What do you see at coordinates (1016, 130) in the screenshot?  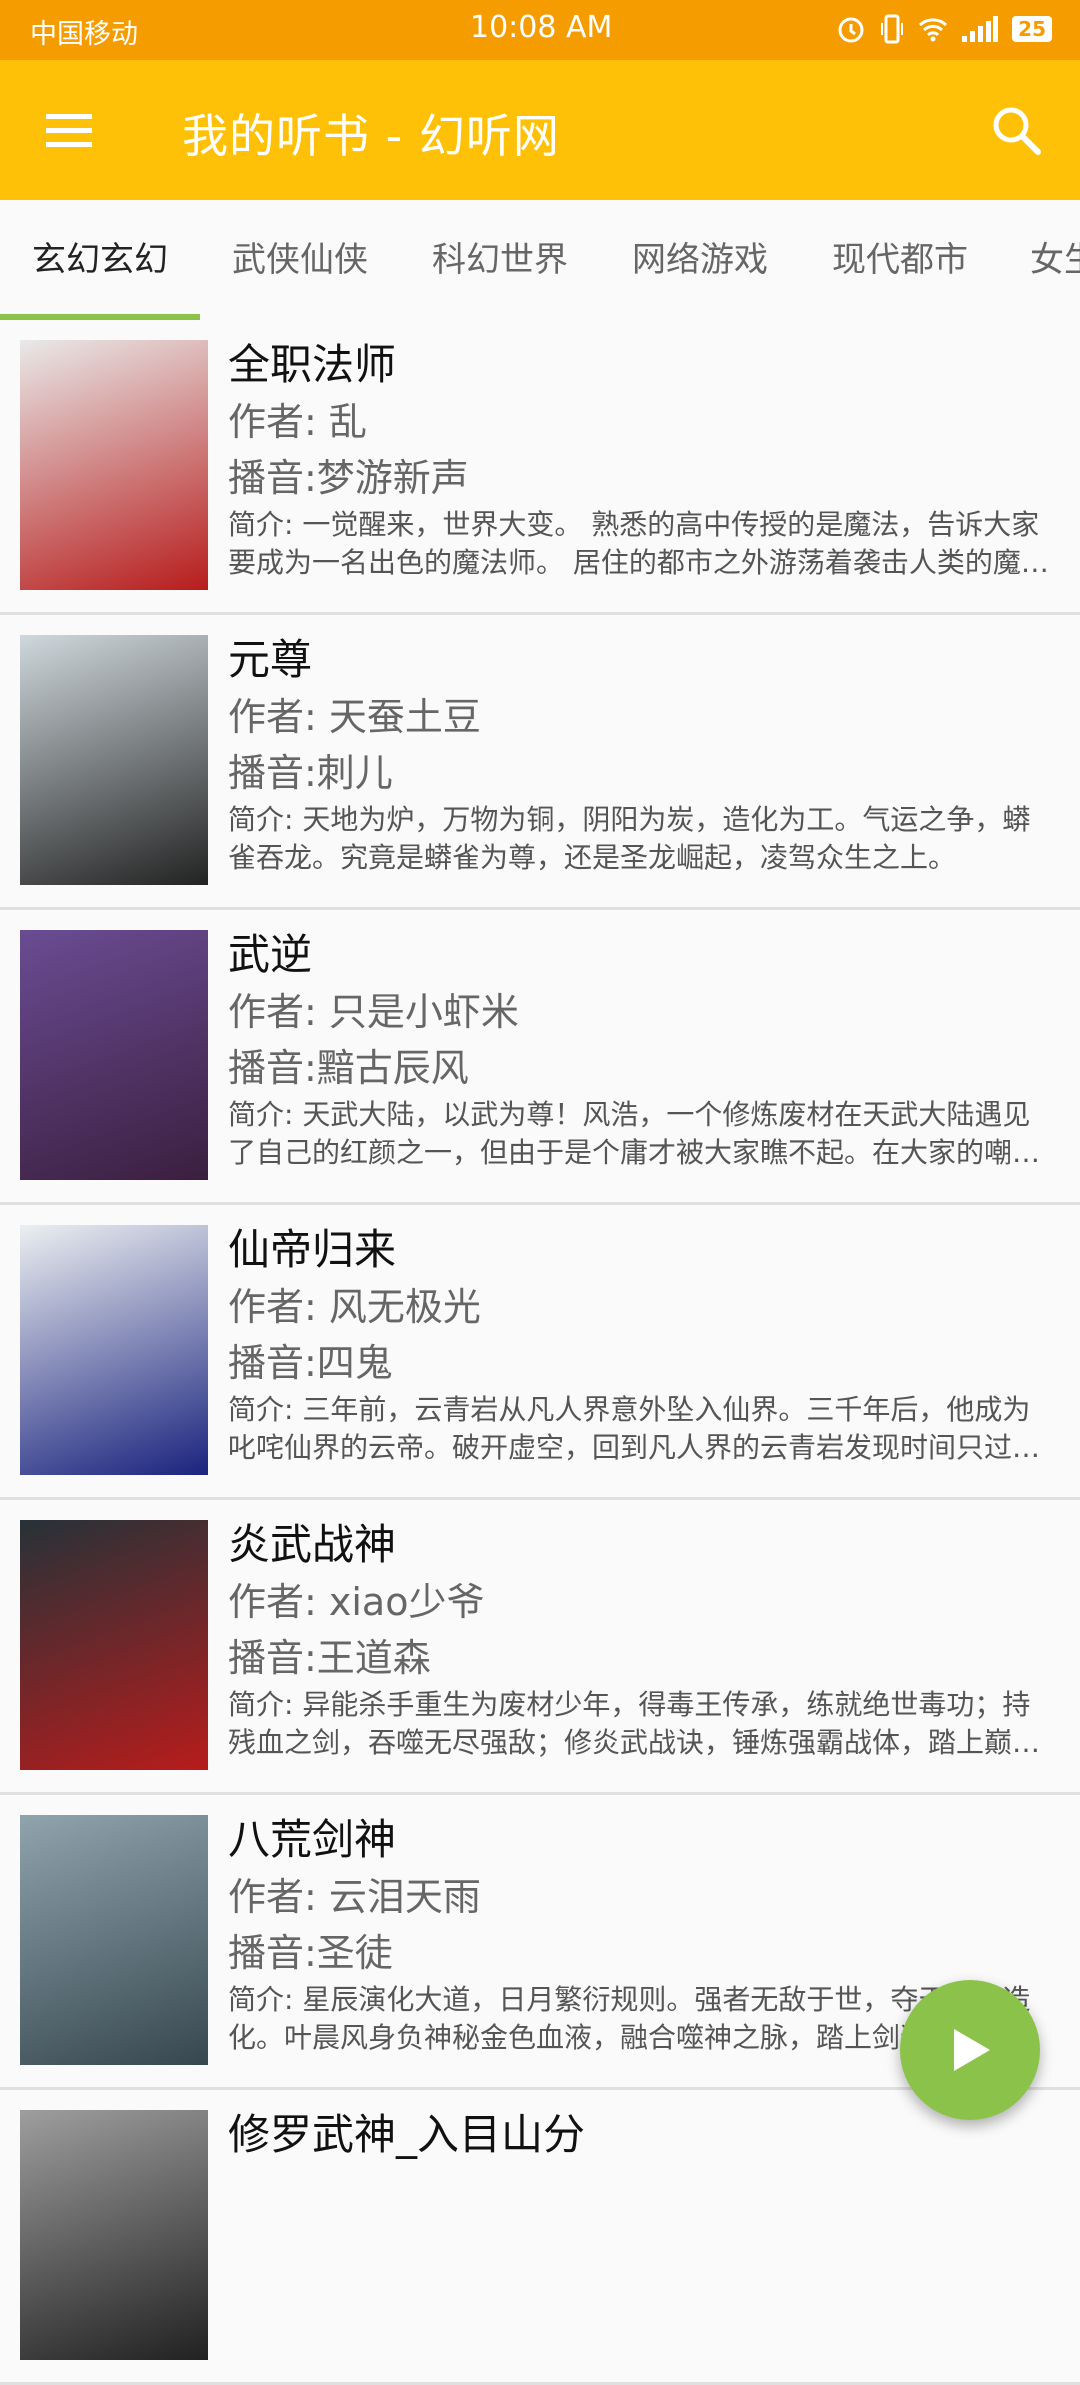 I see `search-icon` at bounding box center [1016, 130].